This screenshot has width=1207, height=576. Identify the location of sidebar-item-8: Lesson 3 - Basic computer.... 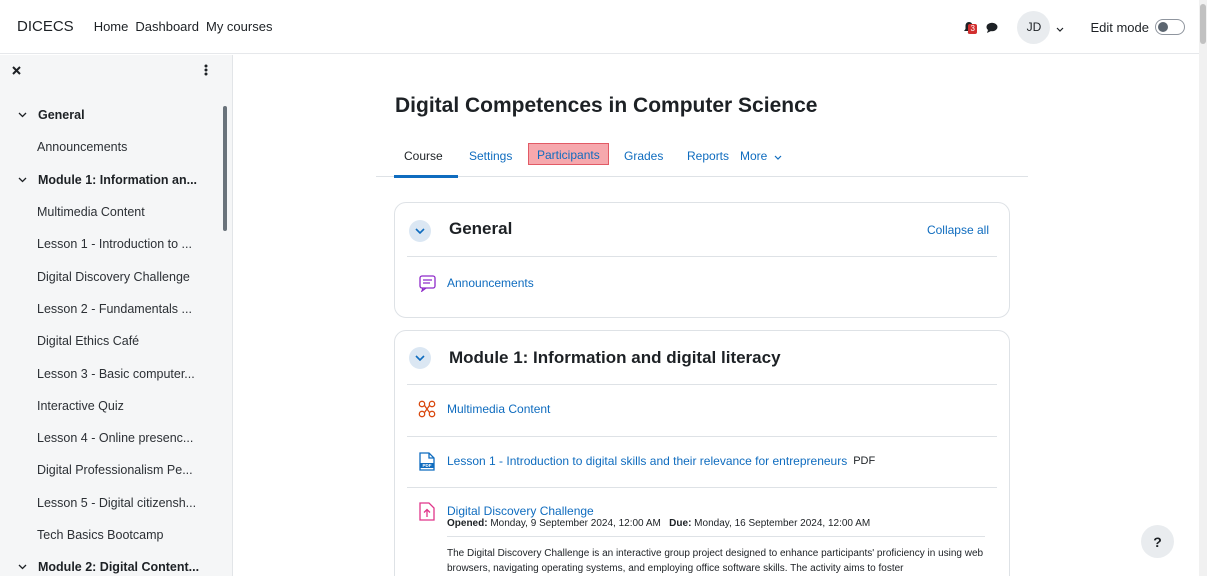
(112, 373).